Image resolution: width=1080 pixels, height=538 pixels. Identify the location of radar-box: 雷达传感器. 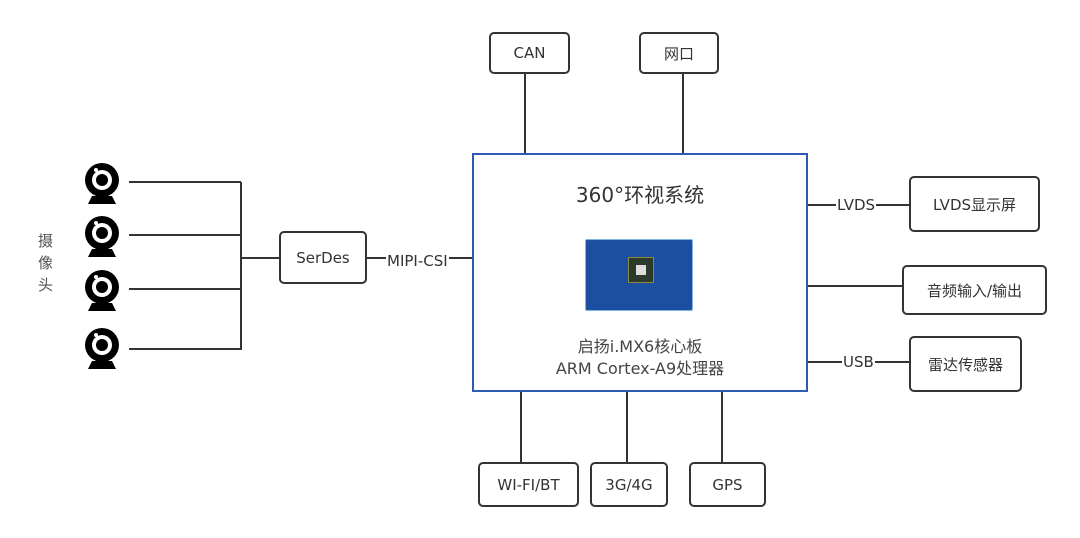
(965, 364).